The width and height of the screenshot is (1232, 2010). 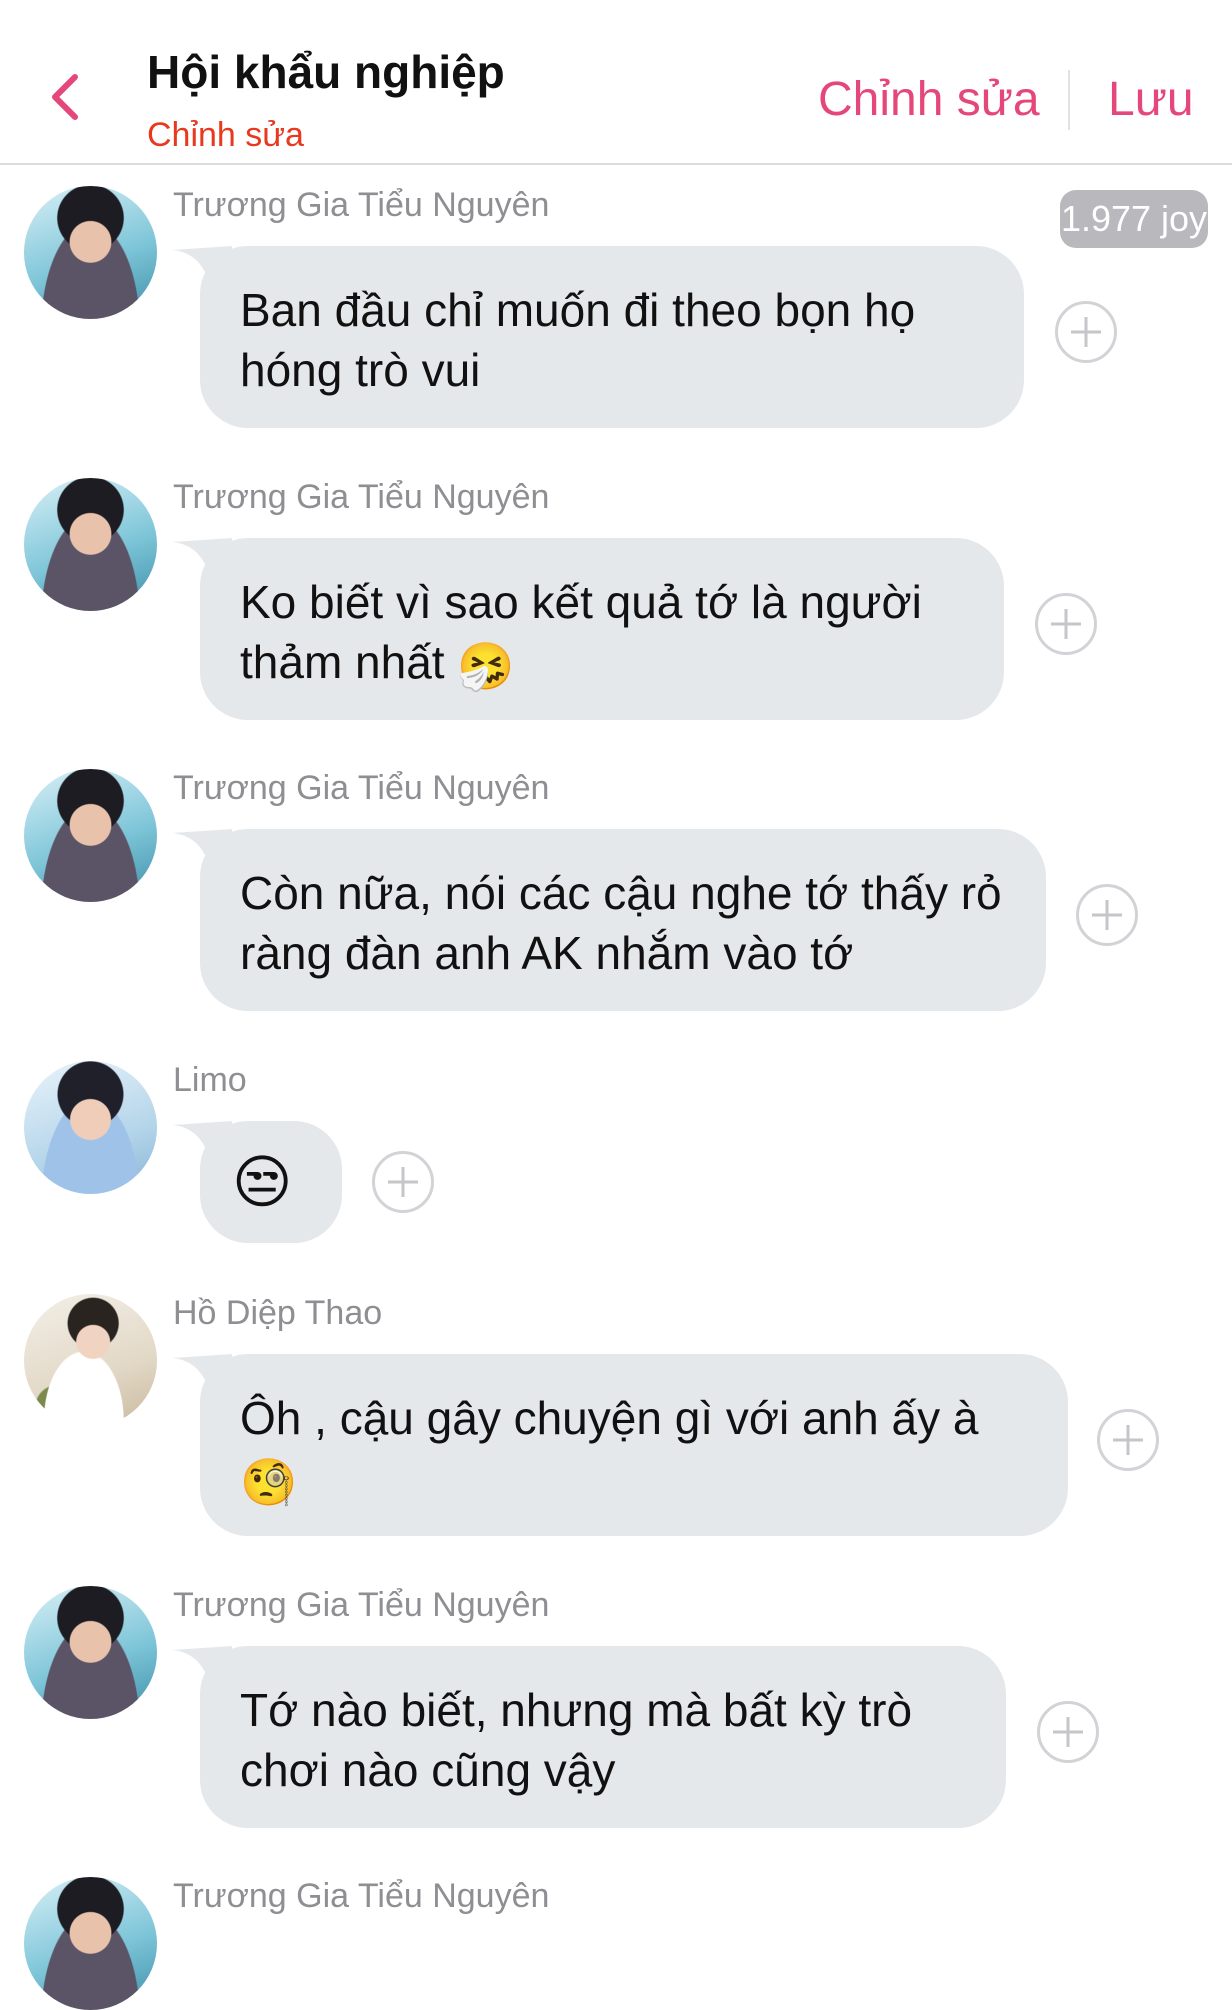 I want to click on sender-name: Limo, so click(x=210, y=1080).